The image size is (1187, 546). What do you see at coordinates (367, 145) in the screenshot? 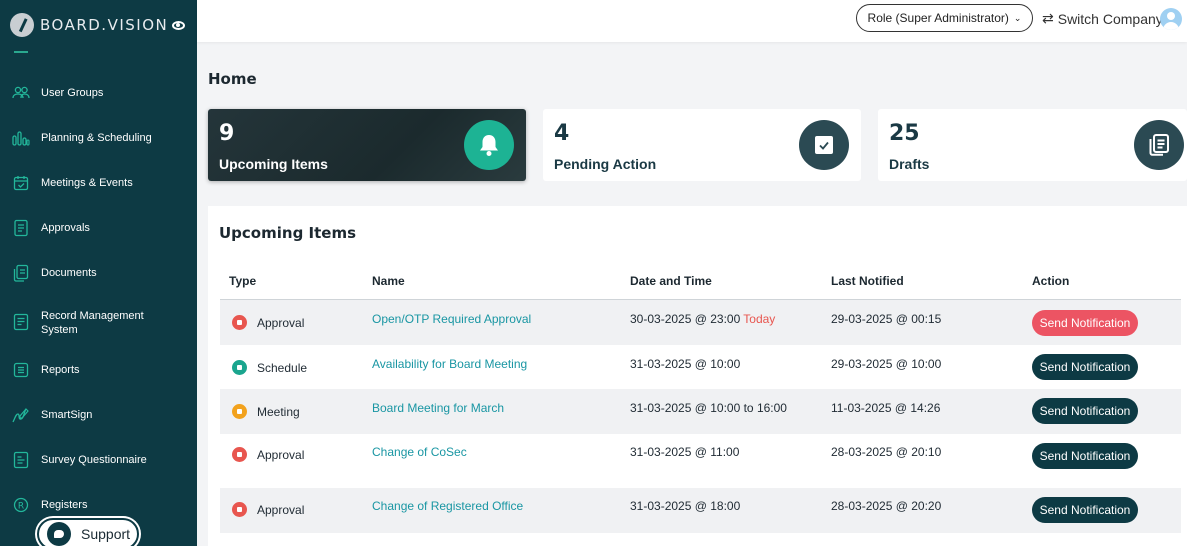
I see `stat-card-upcoming: 9 Upcoming Items` at bounding box center [367, 145].